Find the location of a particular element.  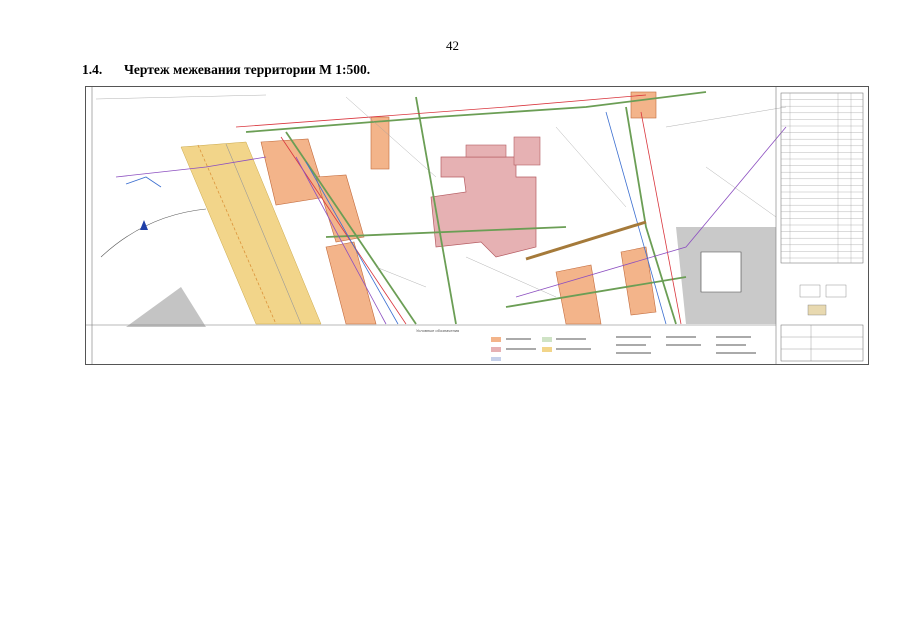

zones-table is located at coordinates (822, 178).